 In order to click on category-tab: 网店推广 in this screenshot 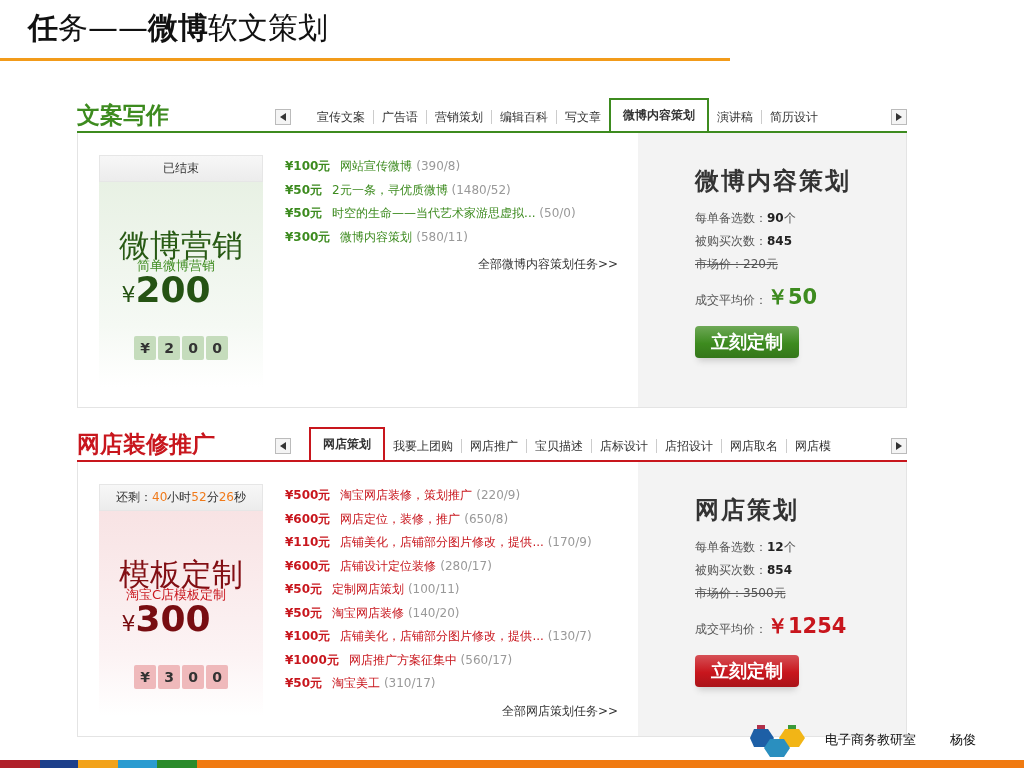, I will do `click(493, 446)`.